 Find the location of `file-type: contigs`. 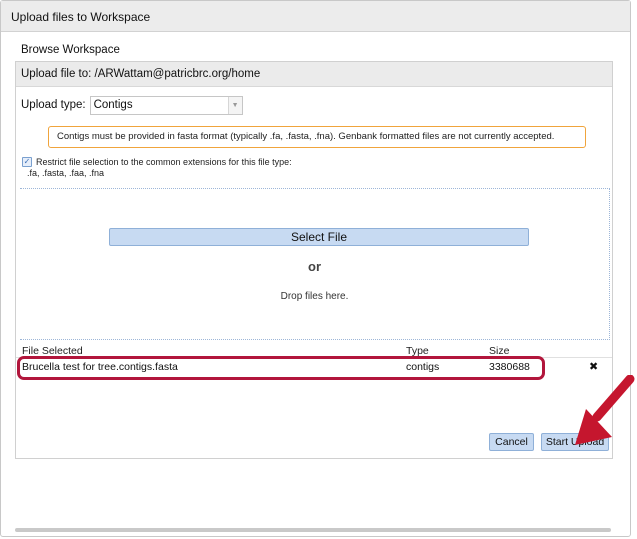

file-type: contigs is located at coordinates (423, 367).